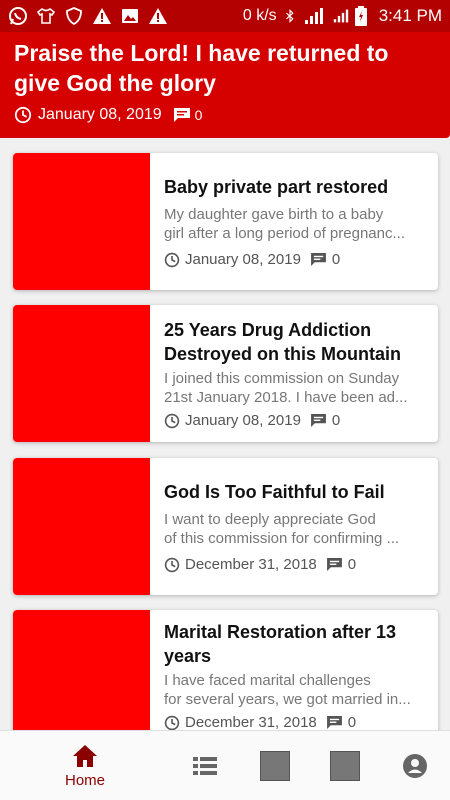 The image size is (450, 800). Describe the element at coordinates (289, 16) in the screenshot. I see `bluetooth-icon` at that location.